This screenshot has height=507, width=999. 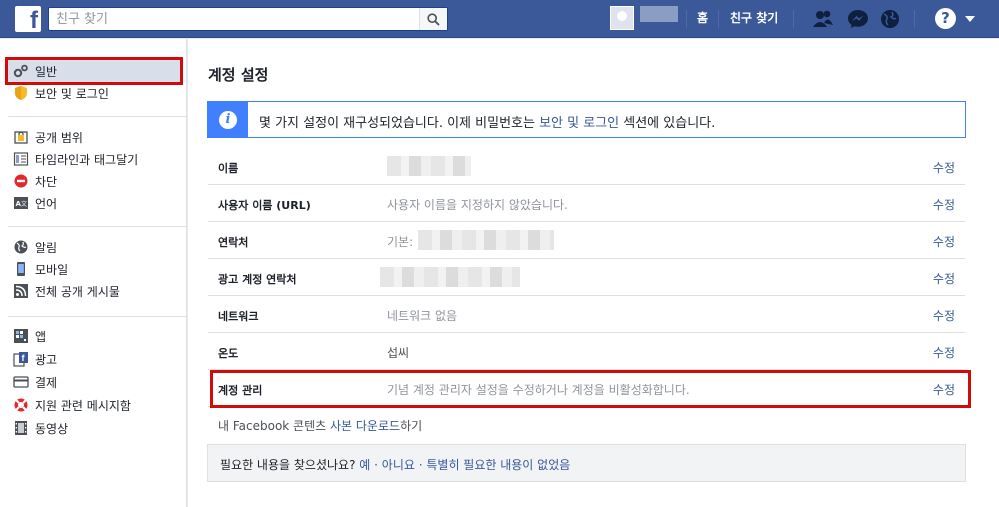 What do you see at coordinates (590, 389) in the screenshot?
I see `manage-account-highlight` at bounding box center [590, 389].